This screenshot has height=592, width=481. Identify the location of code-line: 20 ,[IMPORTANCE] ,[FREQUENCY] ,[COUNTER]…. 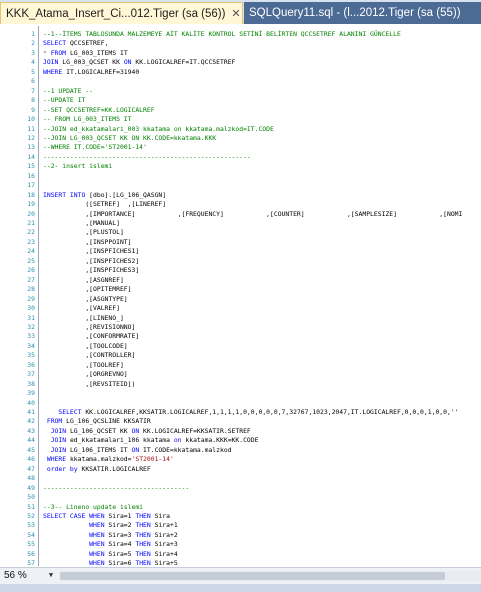
(240, 214).